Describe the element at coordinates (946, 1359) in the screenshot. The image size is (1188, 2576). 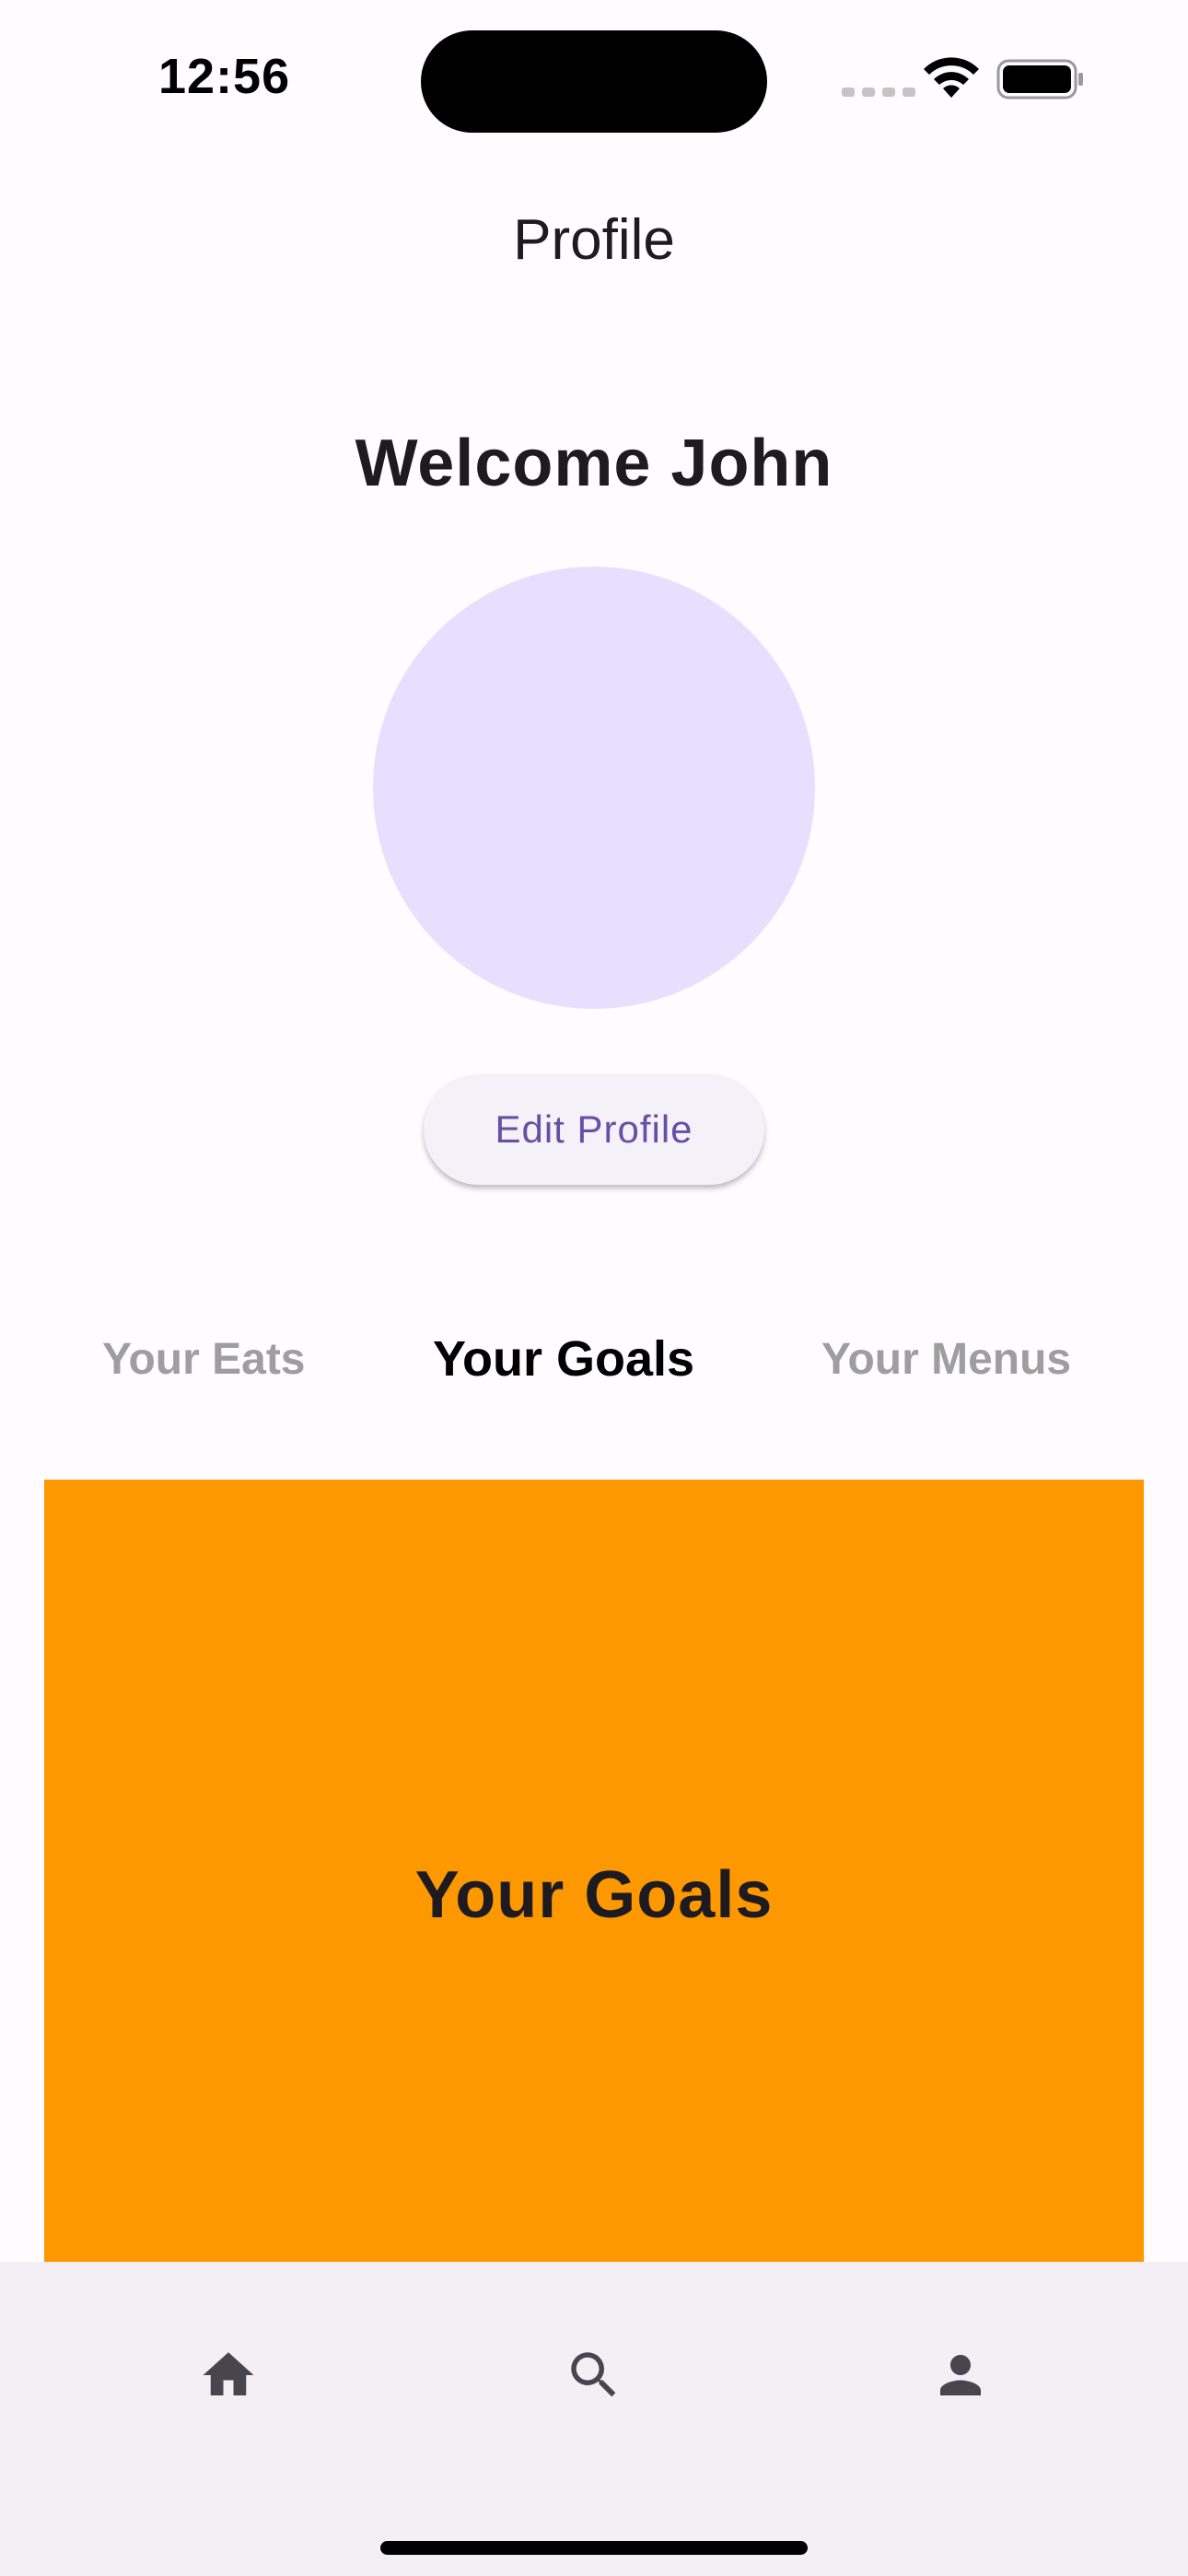
I see `tab-your-menus: Your Menus` at that location.